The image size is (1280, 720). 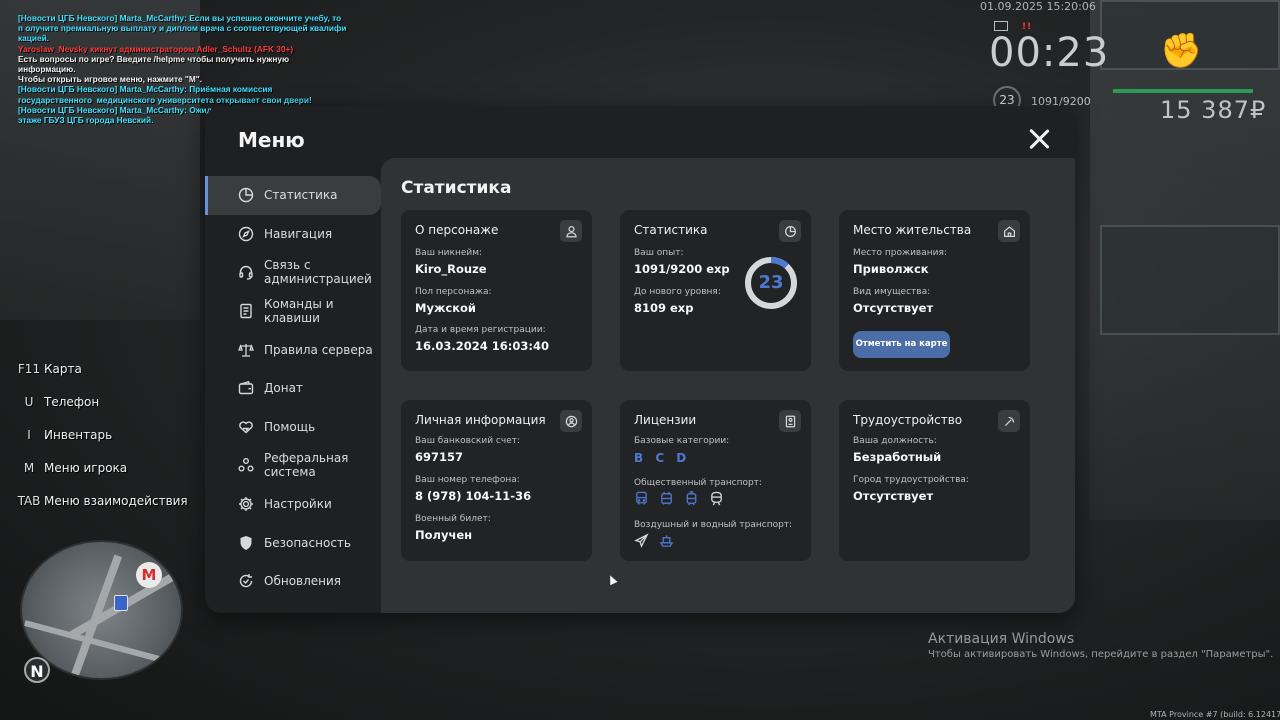 What do you see at coordinates (790, 231) in the screenshot?
I see `pie-chart-icon` at bounding box center [790, 231].